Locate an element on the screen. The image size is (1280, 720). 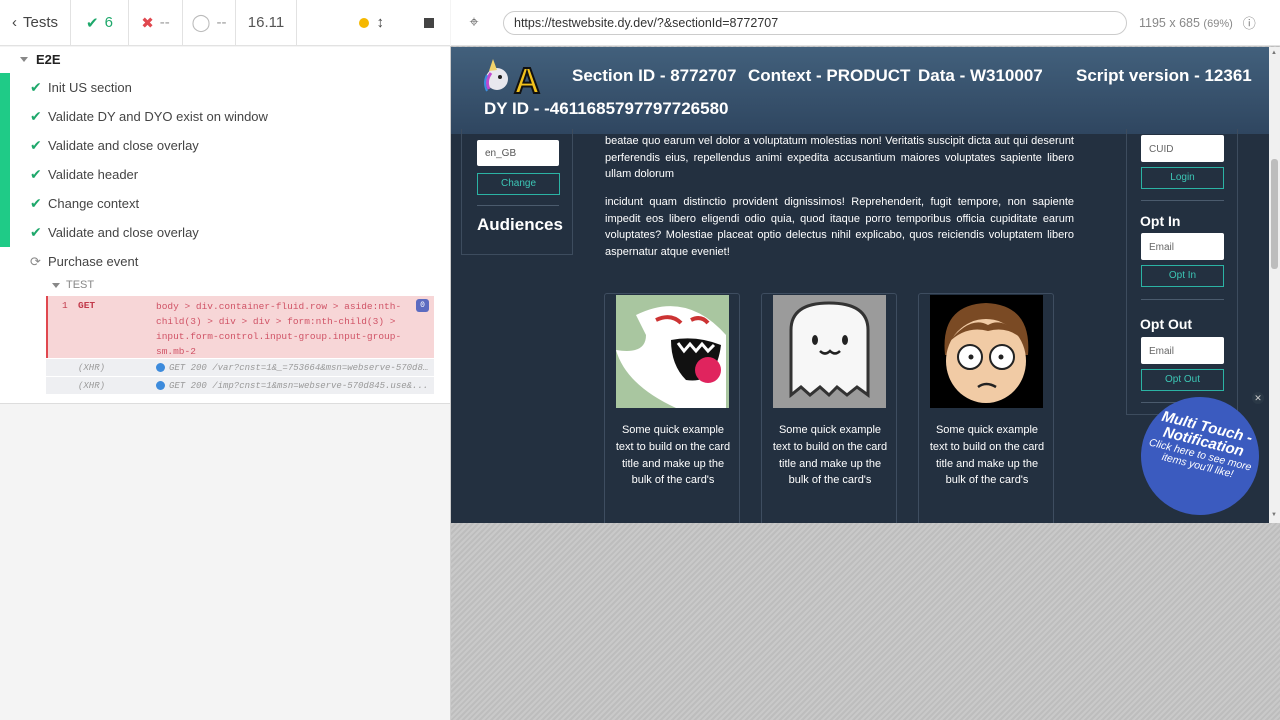
dy-id-label: DY ID - -4611685797797726580 is located at coordinates (606, 108).